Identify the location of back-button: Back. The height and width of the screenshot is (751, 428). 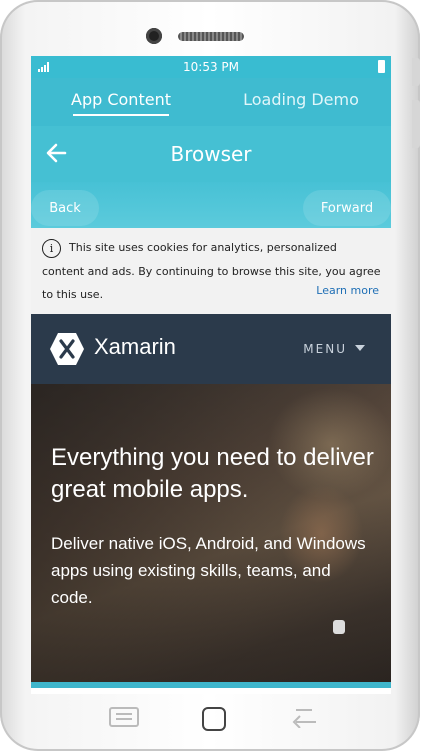
(65, 208).